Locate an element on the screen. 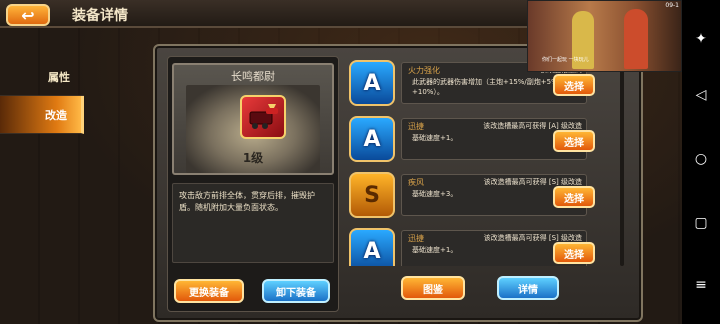 This screenshot has height=324, width=720. item-description: 攻击敌方前排全体，贯穿后排，摧毁护盾。随机附加大量负面状态。 is located at coordinates (253, 223).